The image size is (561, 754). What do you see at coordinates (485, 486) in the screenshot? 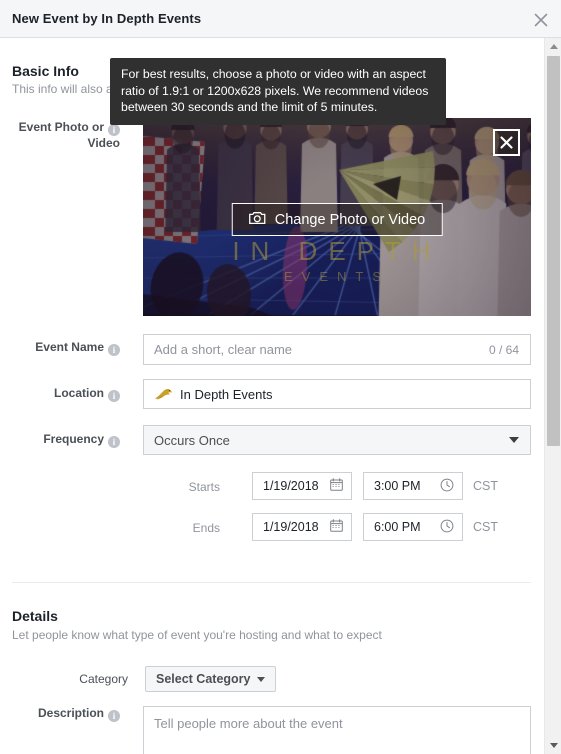
I see `starts-timezone: CST` at bounding box center [485, 486].